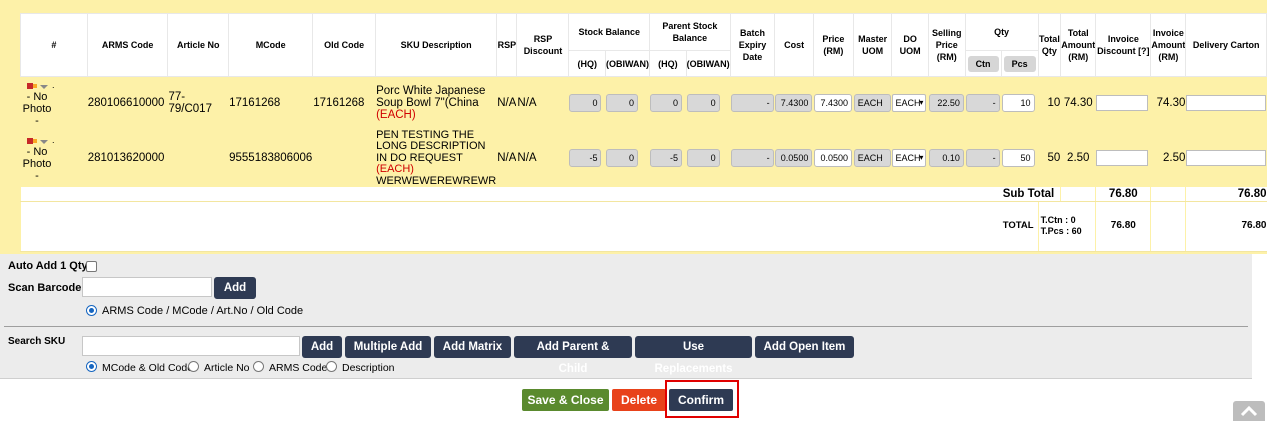 This screenshot has width=1267, height=424. I want to click on header-cost: Cost, so click(794, 45).